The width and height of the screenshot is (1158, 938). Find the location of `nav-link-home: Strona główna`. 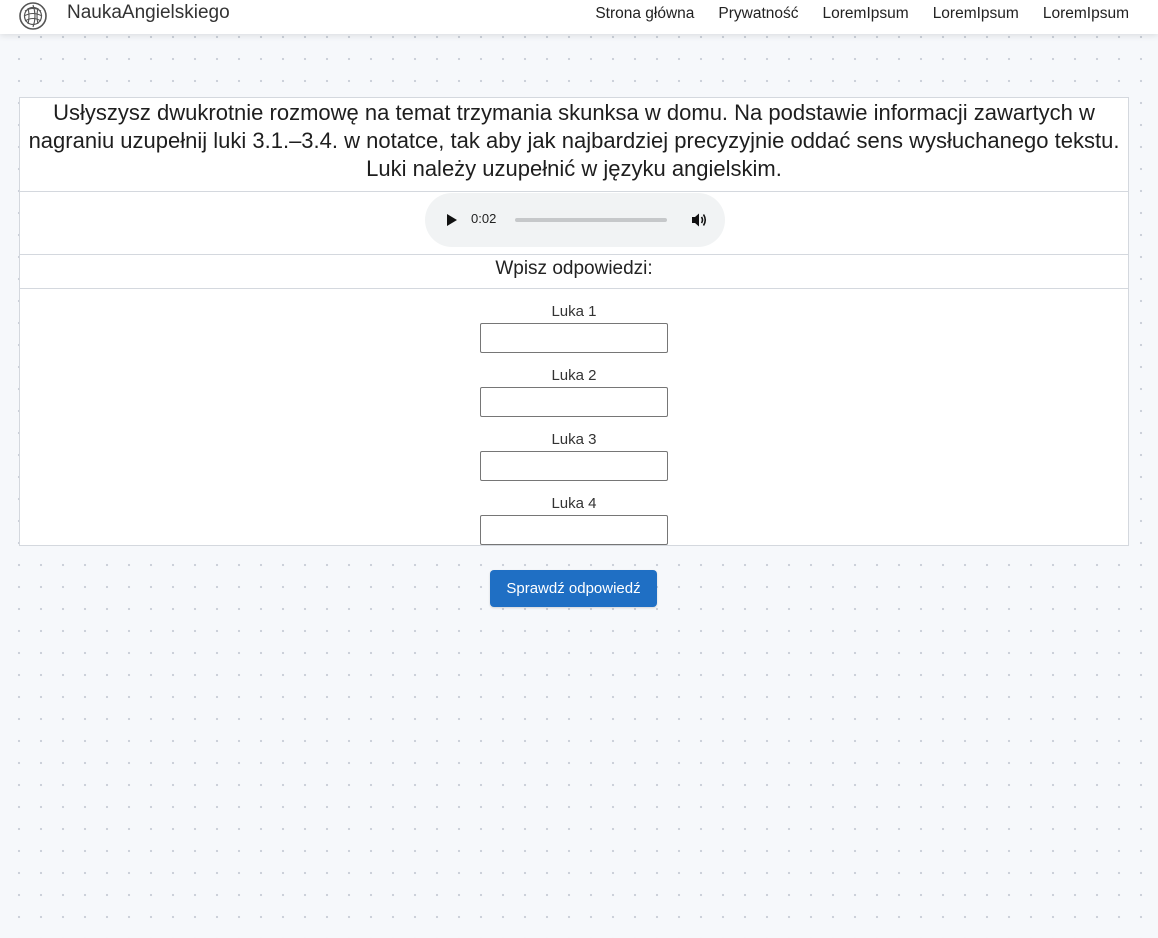

nav-link-home: Strona główna is located at coordinates (644, 14).